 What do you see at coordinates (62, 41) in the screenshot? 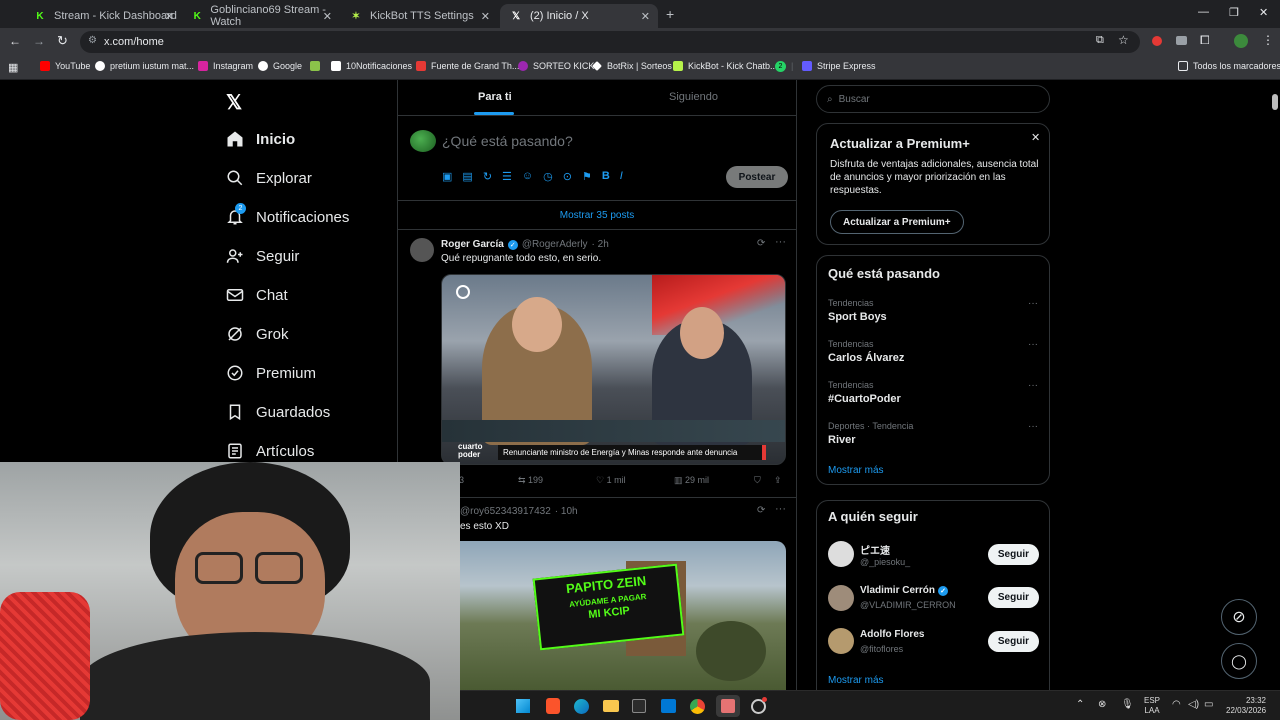
I see `reload-icon: ↻` at bounding box center [62, 41].